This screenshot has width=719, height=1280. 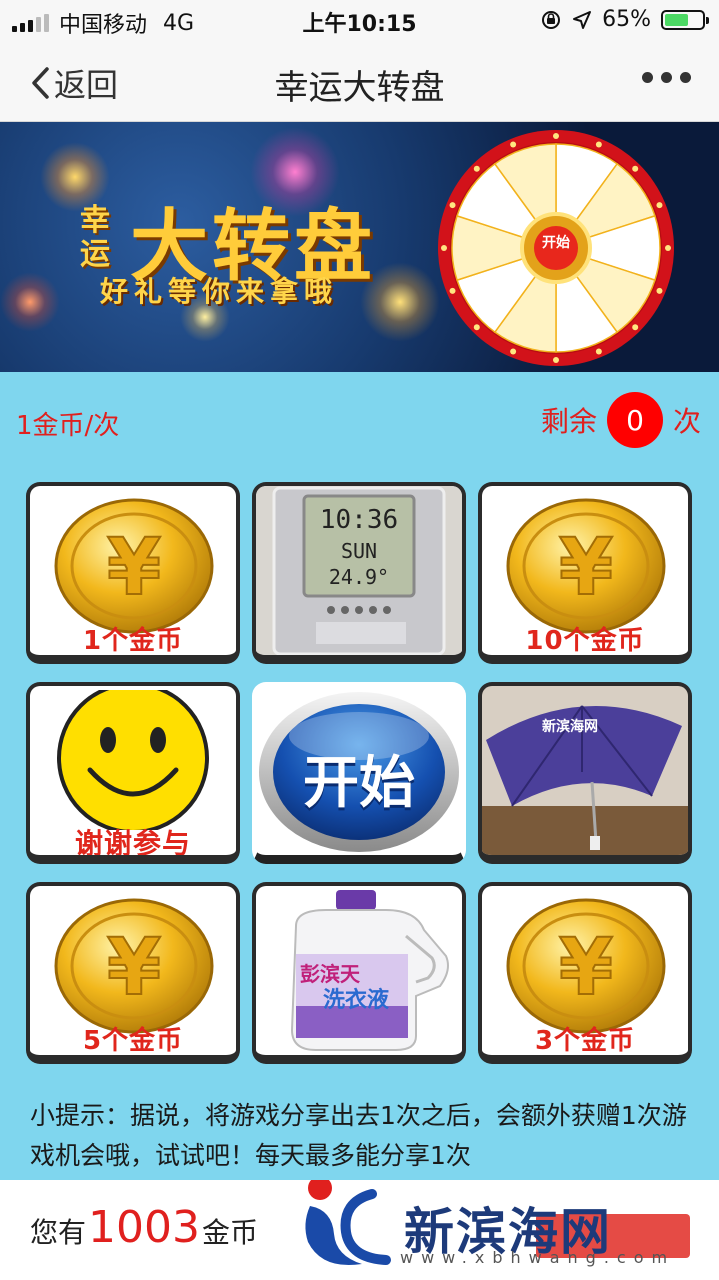 I want to click on prize-cell-coin-3: ¥ 3个金币, so click(x=585, y=973).